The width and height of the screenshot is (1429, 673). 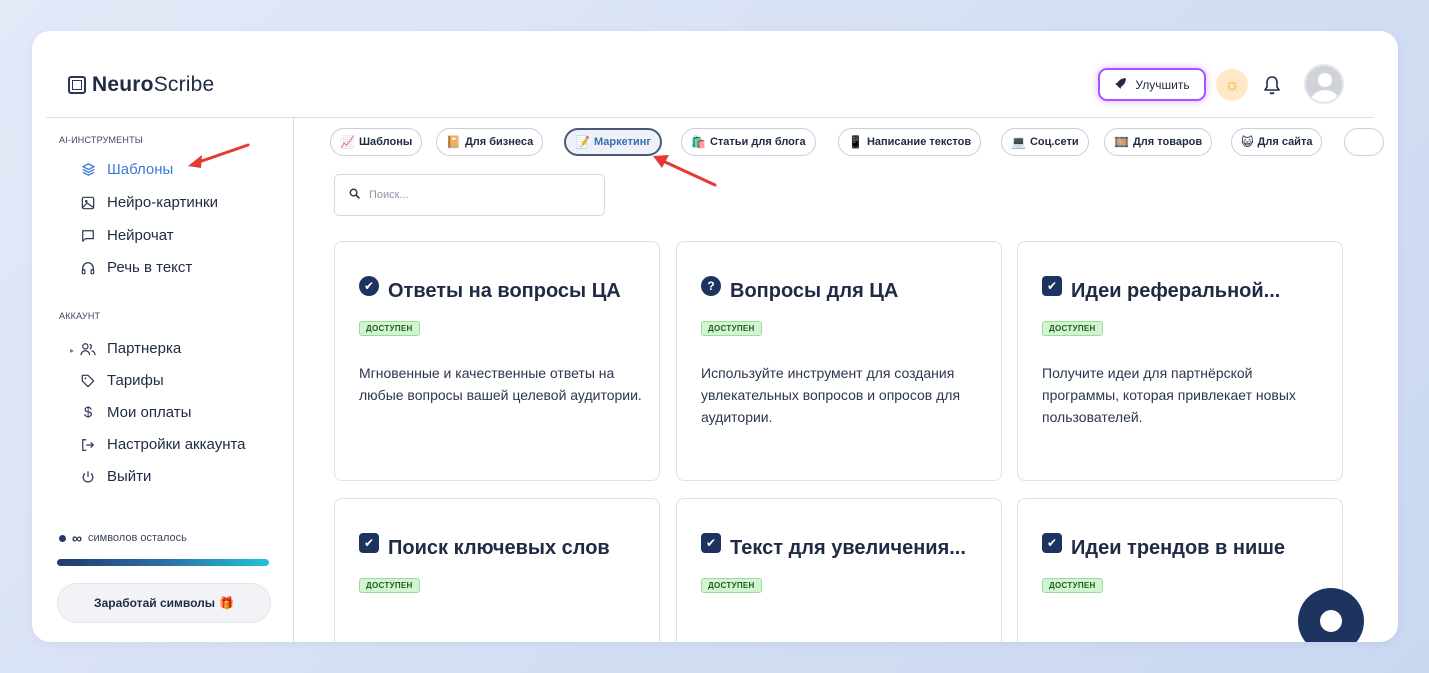 I want to click on sidebar-item-label: Настройки аккаунта, so click(x=176, y=444).